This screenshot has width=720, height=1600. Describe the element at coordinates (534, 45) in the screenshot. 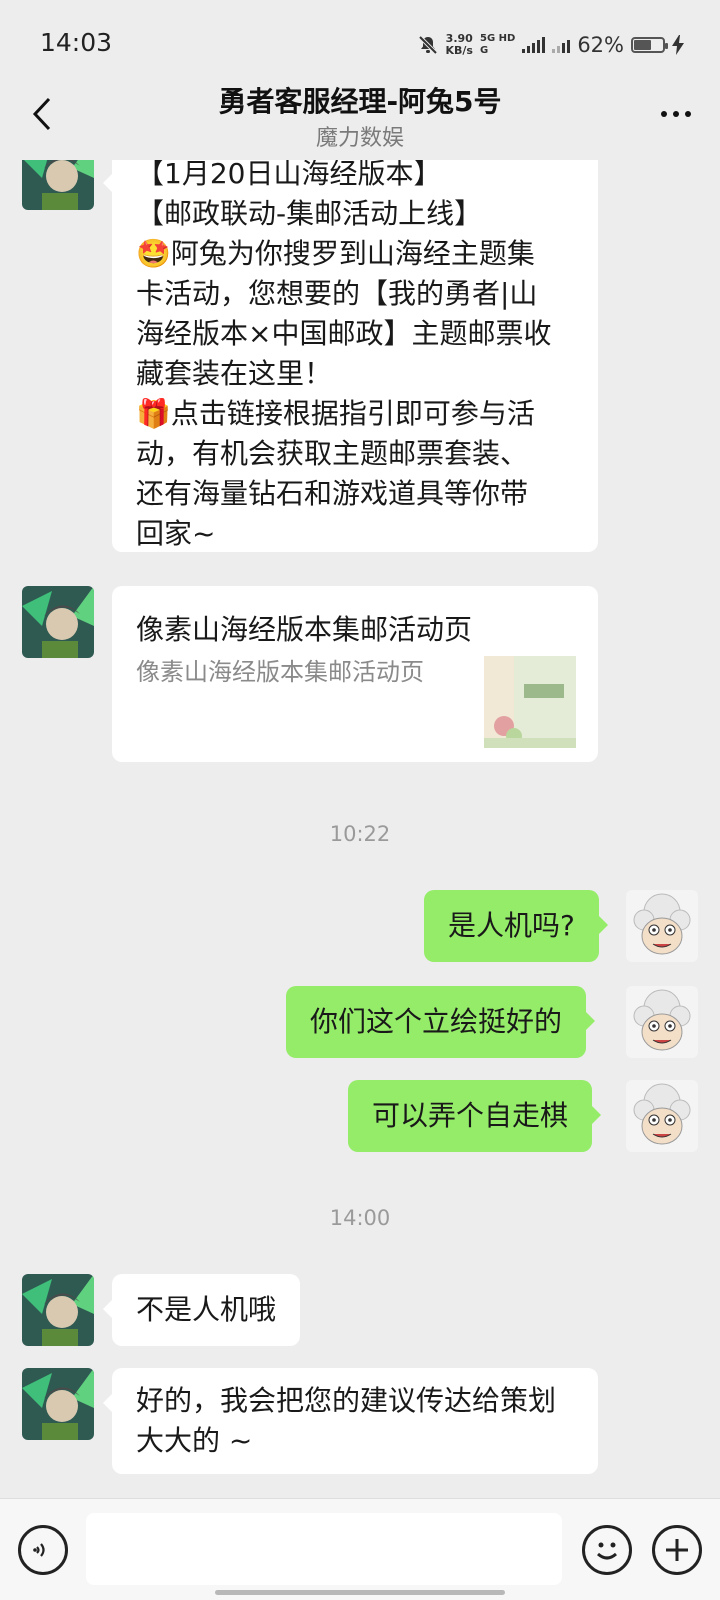

I see `signal-icon` at that location.